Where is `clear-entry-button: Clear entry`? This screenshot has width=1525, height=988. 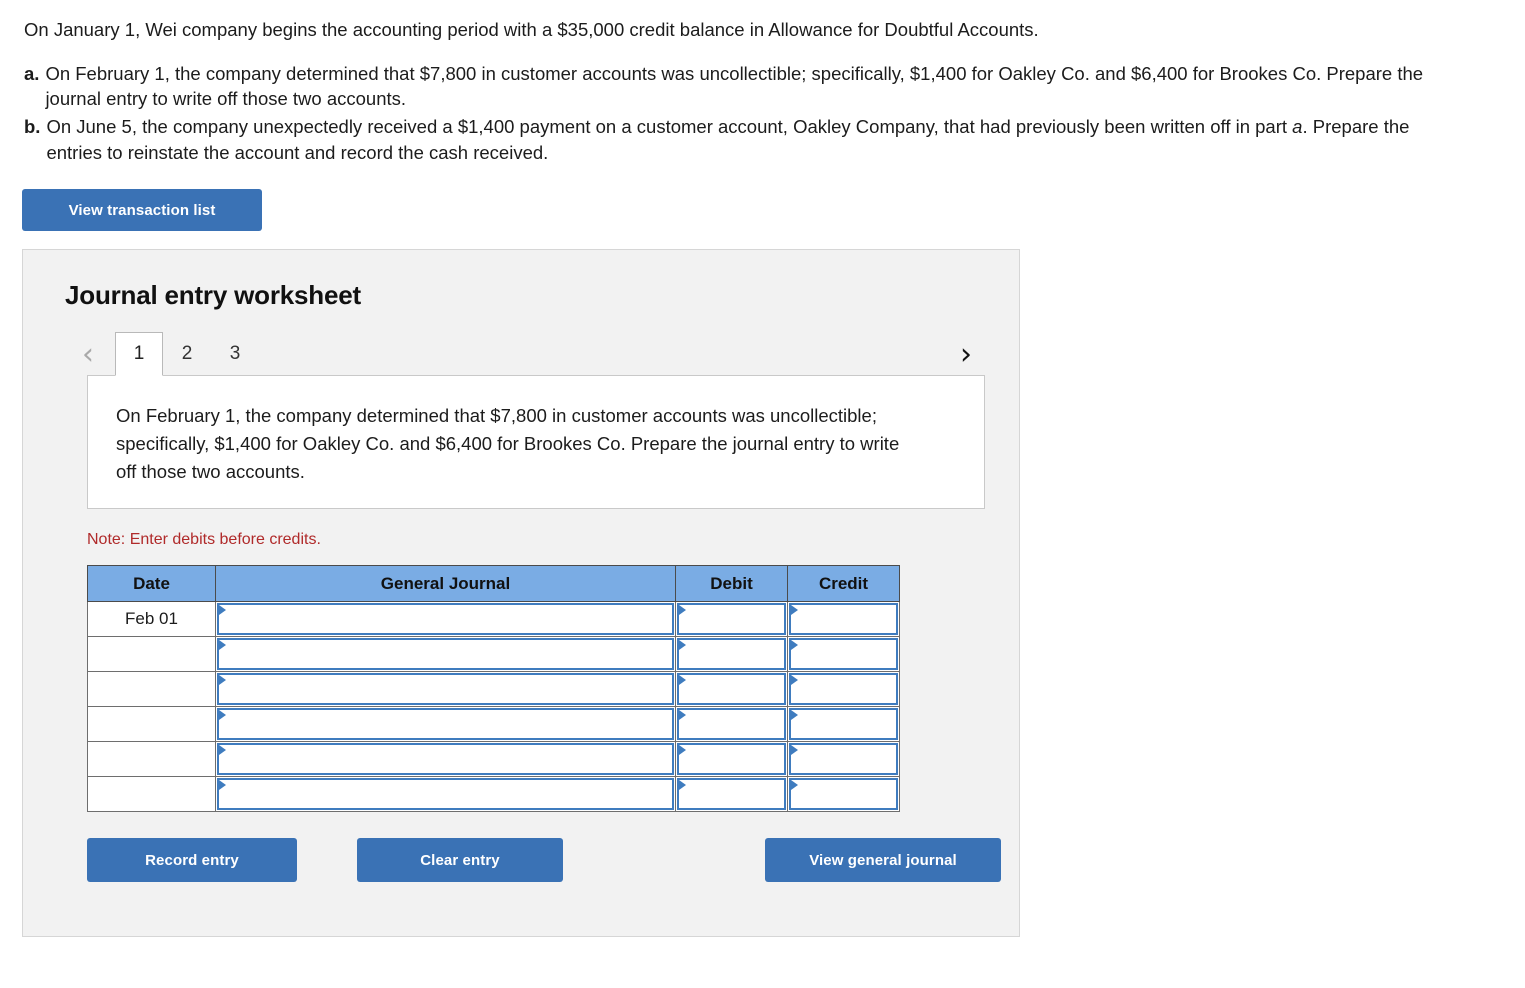
clear-entry-button: Clear entry is located at coordinates (460, 860).